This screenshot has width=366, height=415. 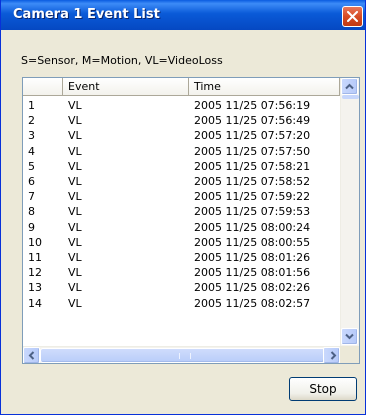 I want to click on event-time-cell: 2005 11/25 07:59:53, so click(x=252, y=212).